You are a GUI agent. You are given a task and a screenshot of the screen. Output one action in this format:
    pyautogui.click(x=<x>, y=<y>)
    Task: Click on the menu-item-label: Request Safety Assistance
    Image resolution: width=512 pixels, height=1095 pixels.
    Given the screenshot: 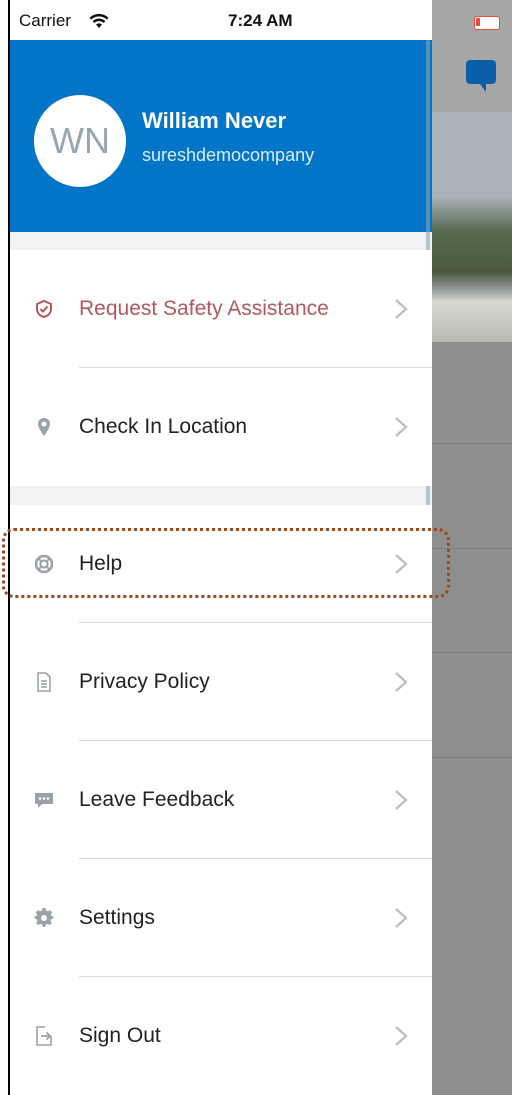 What is the action you would take?
    pyautogui.click(x=204, y=308)
    